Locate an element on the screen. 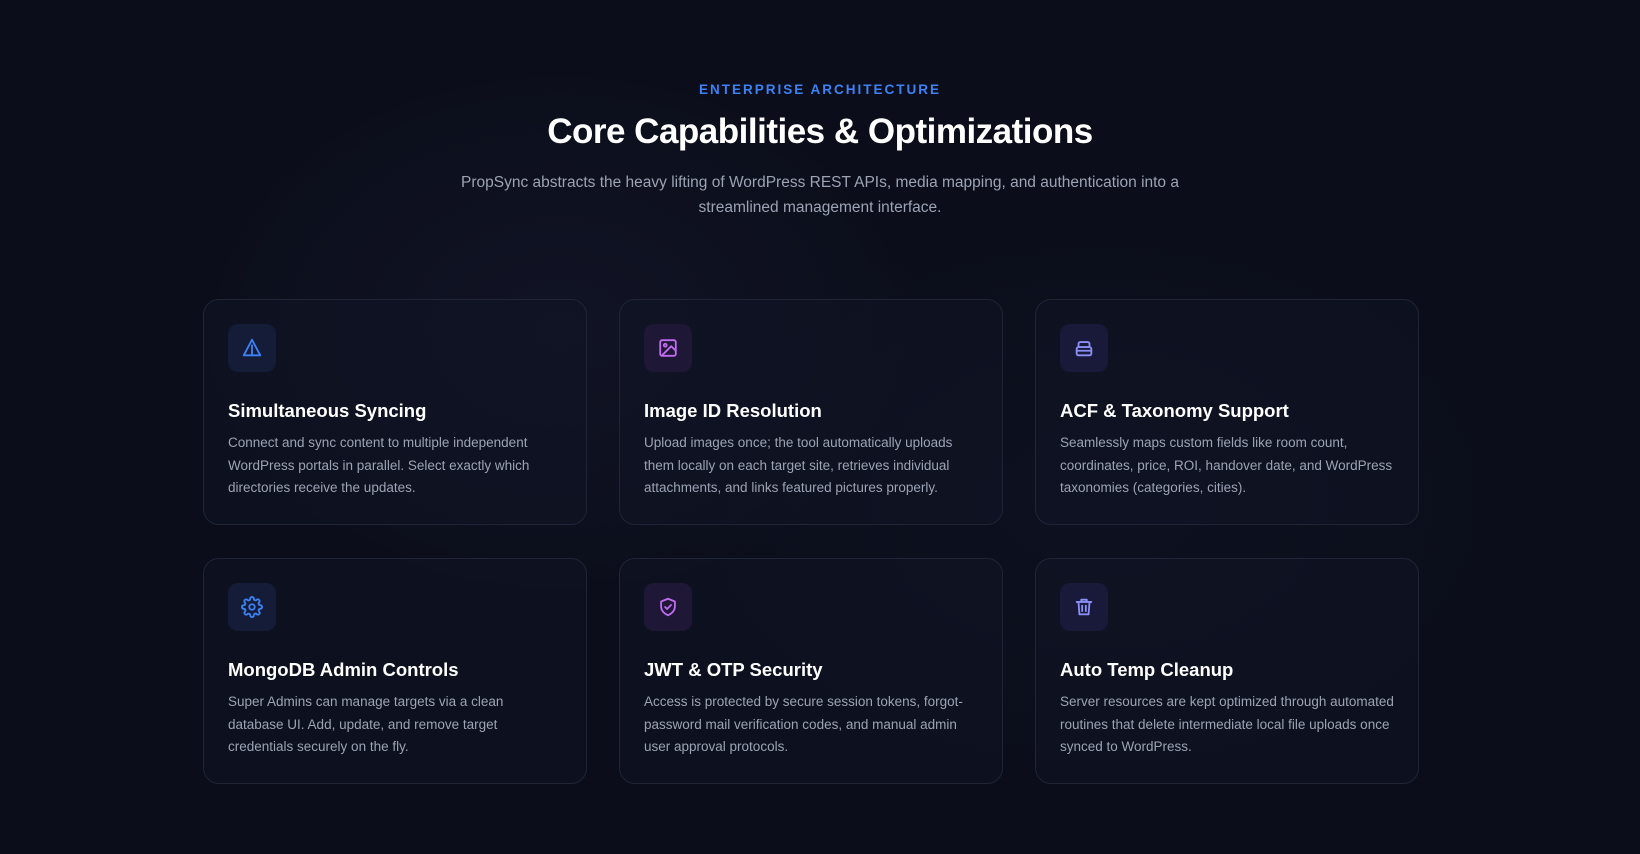 Image resolution: width=1640 pixels, height=854 pixels. navigation-triangle-icon is located at coordinates (252, 348).